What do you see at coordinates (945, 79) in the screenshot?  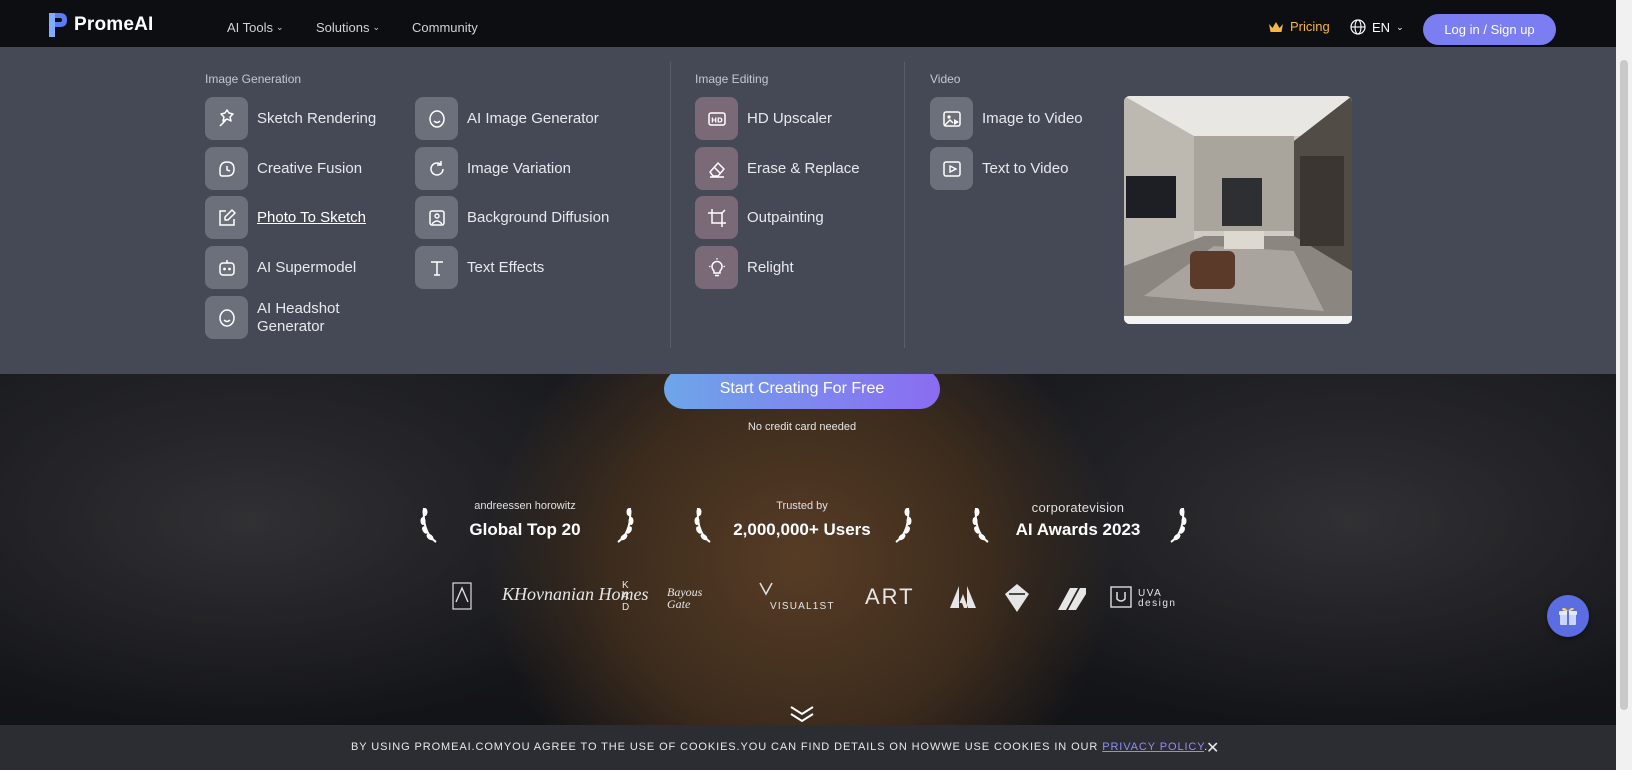 I see `section-title-video: Video` at bounding box center [945, 79].